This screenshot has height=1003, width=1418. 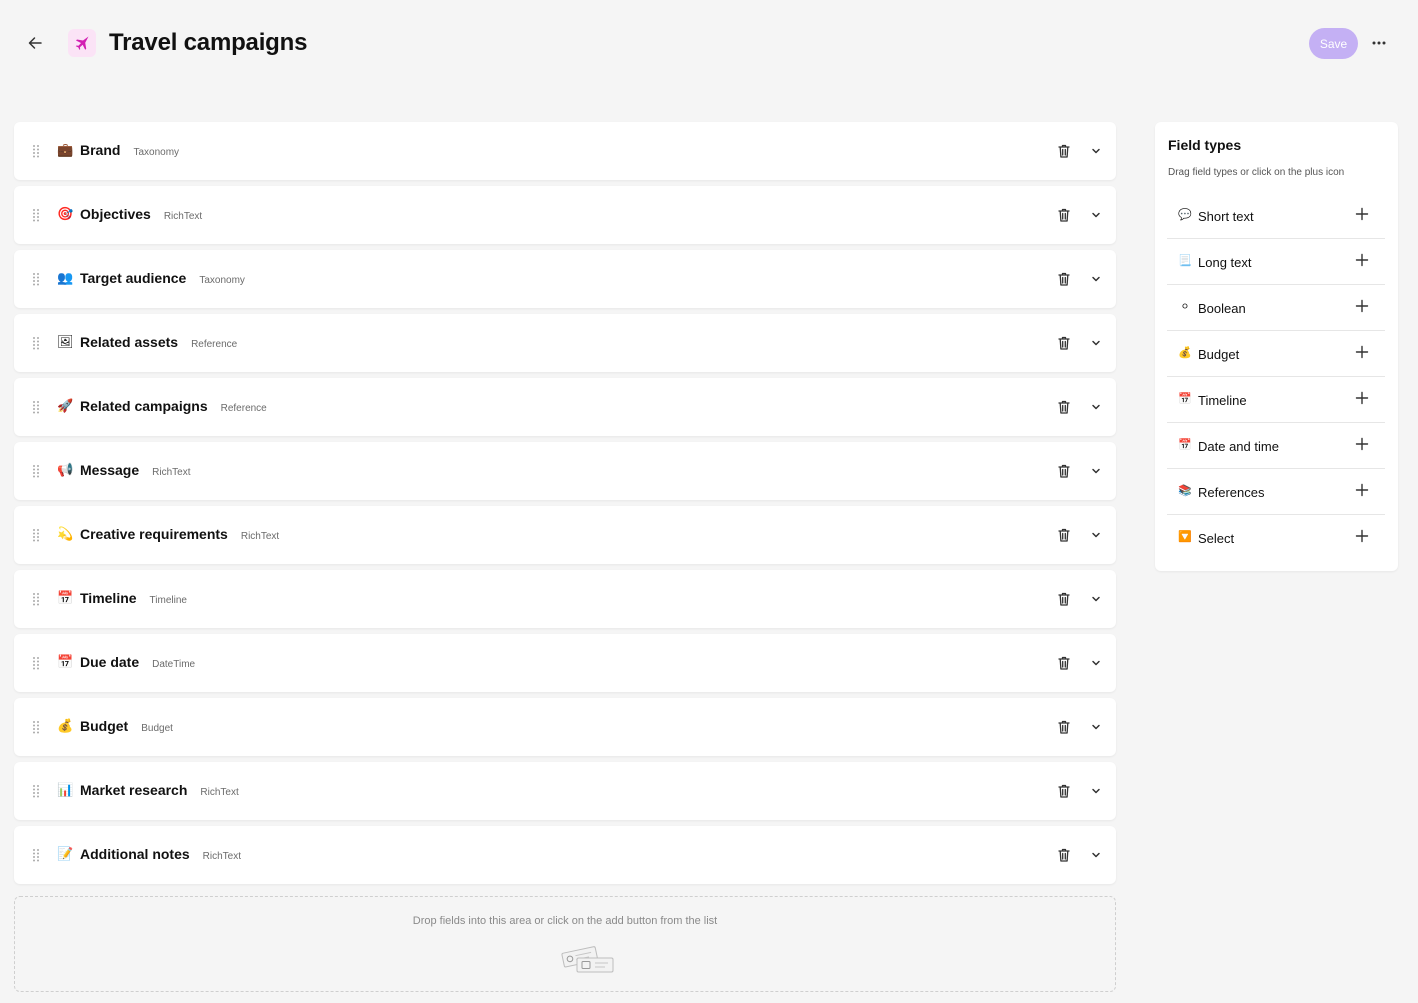 I want to click on field-type-label: Short text, so click(x=1226, y=216).